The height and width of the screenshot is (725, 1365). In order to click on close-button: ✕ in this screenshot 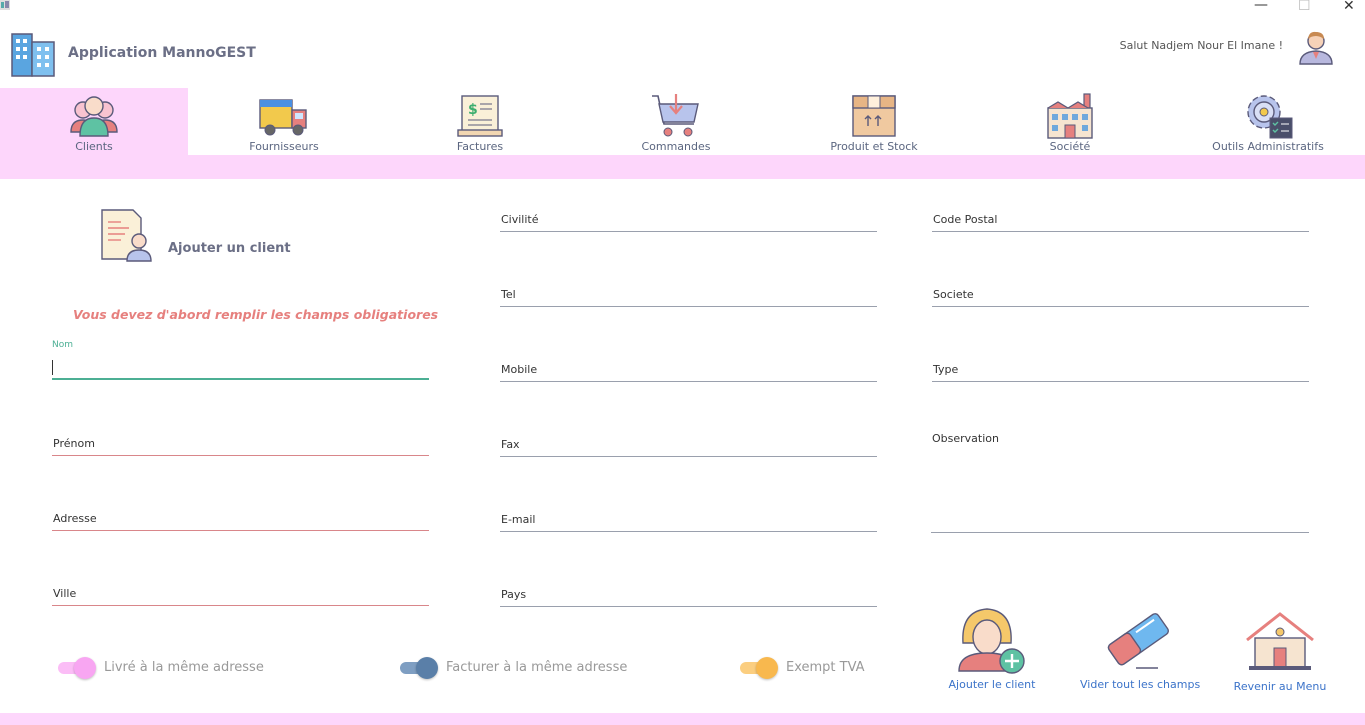, I will do `click(1349, 7)`.